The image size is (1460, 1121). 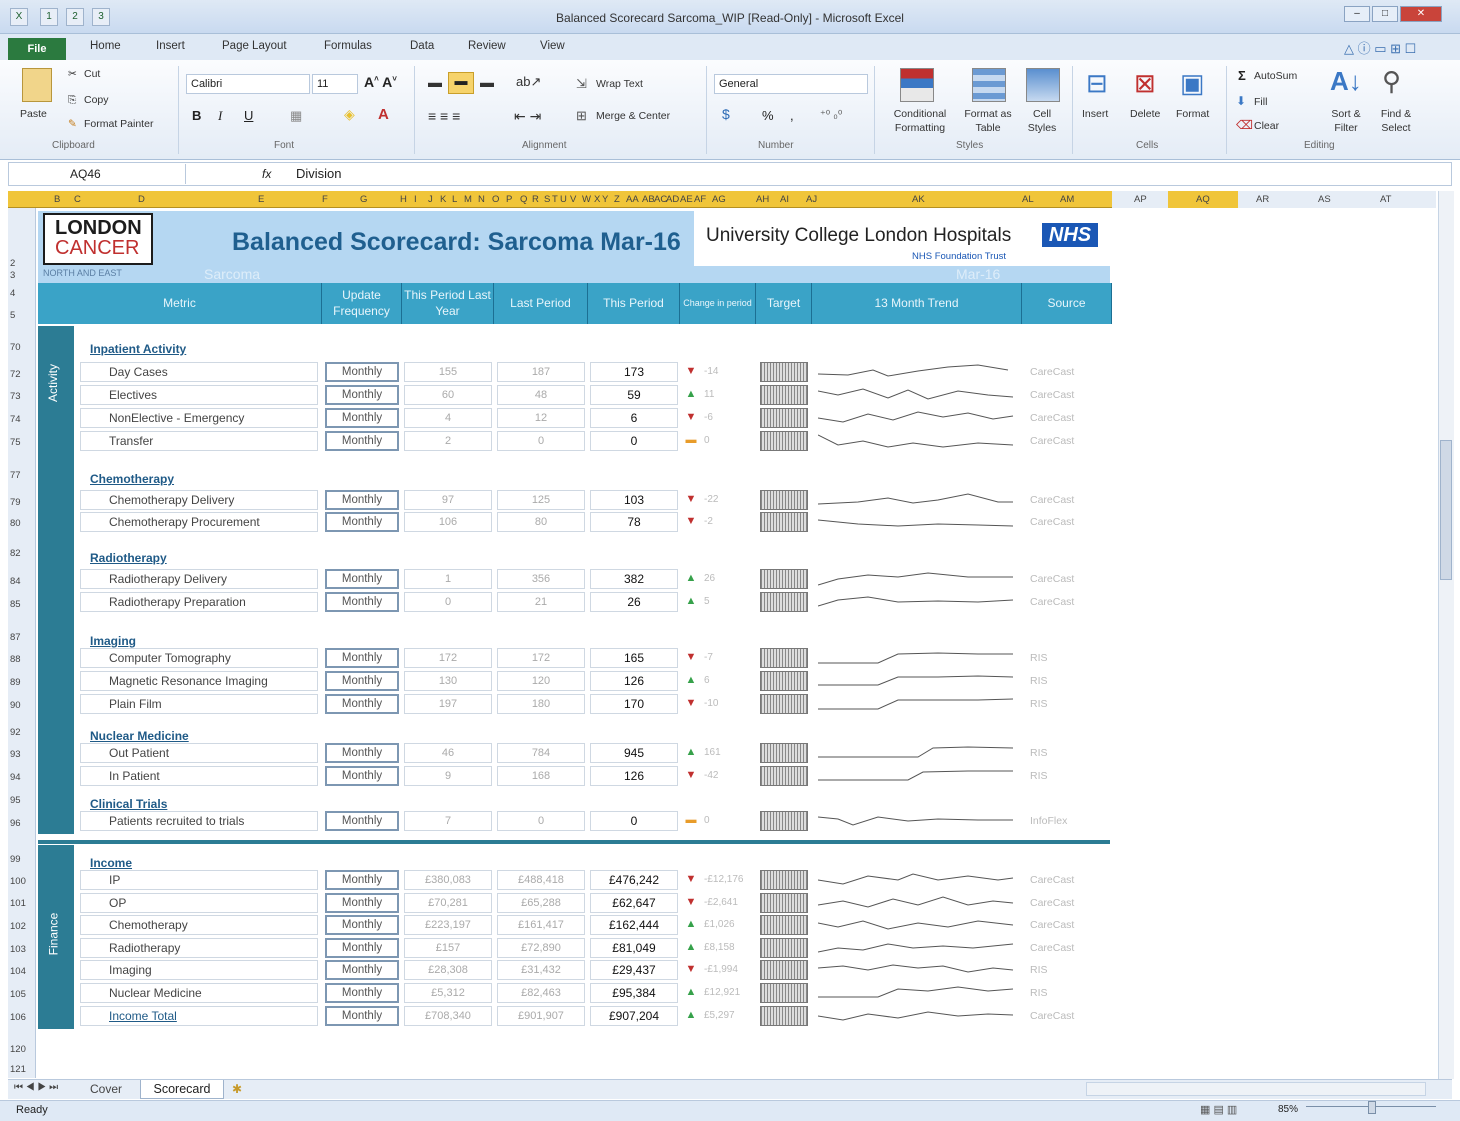 What do you see at coordinates (422, 46) in the screenshot?
I see `tab-data: Data` at bounding box center [422, 46].